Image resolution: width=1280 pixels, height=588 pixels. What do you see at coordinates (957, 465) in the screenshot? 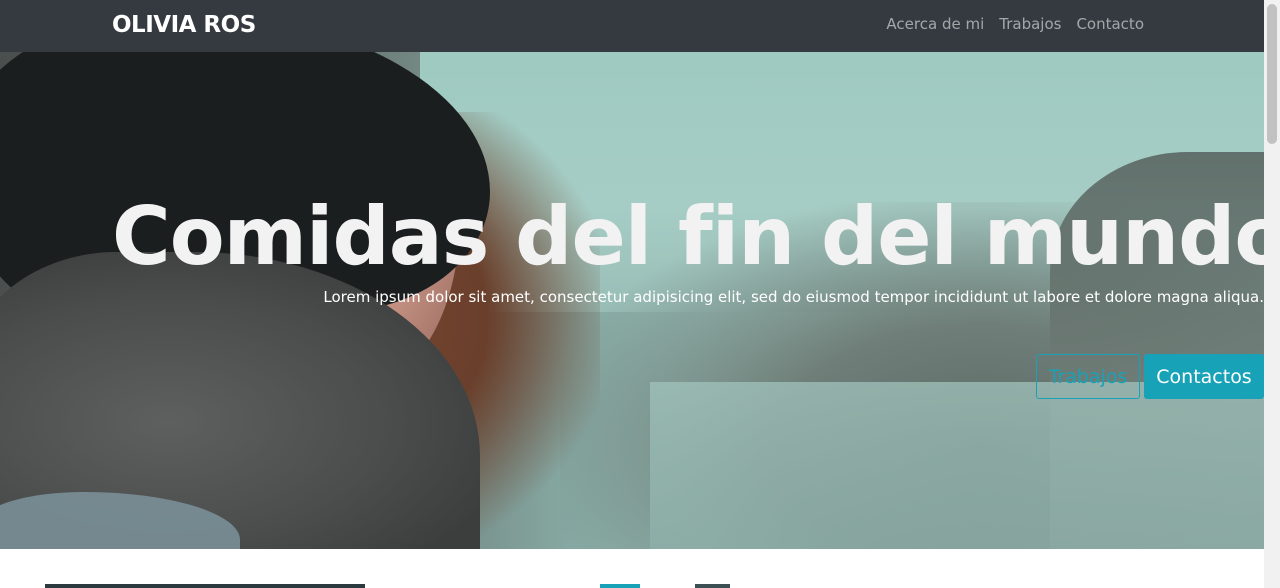
I see `hero-bg-valley` at bounding box center [957, 465].